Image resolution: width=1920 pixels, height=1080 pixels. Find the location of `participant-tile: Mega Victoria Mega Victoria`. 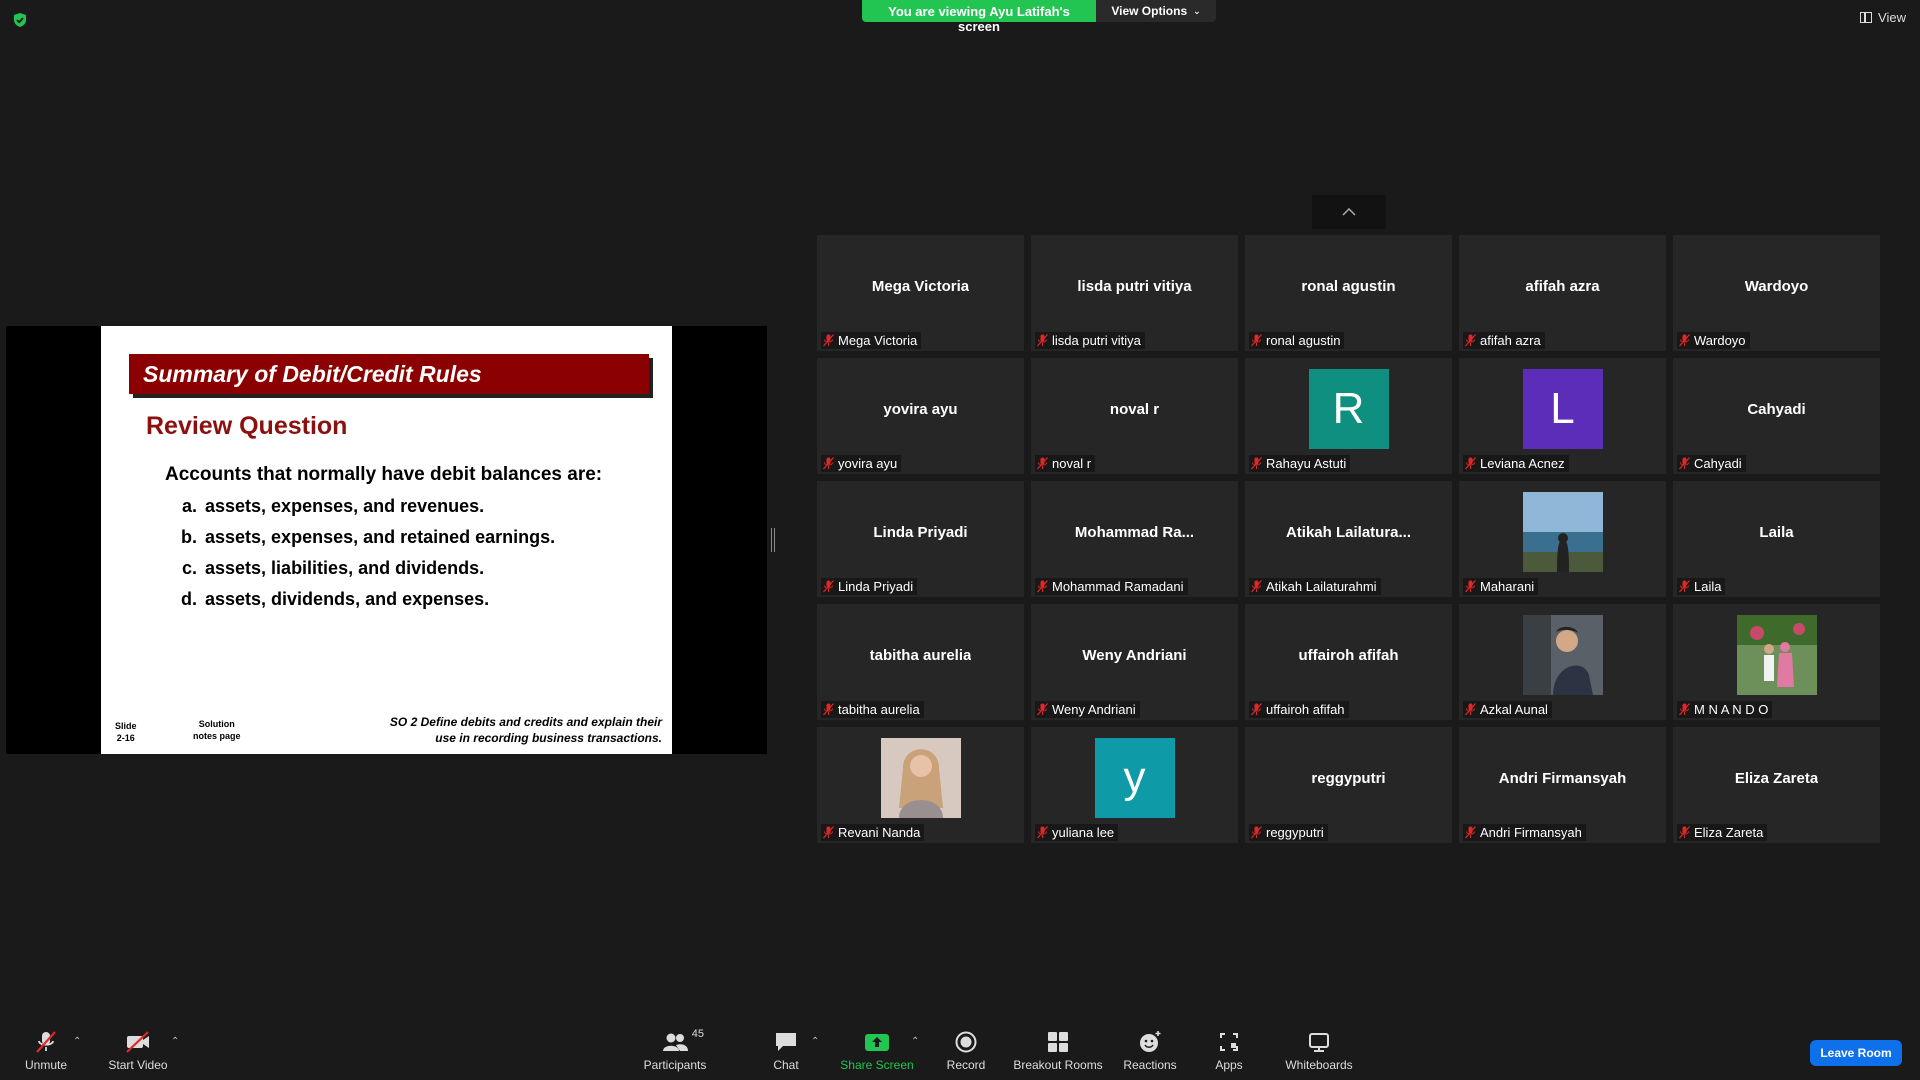

participant-tile: Mega Victoria Mega Victoria is located at coordinates (920, 293).